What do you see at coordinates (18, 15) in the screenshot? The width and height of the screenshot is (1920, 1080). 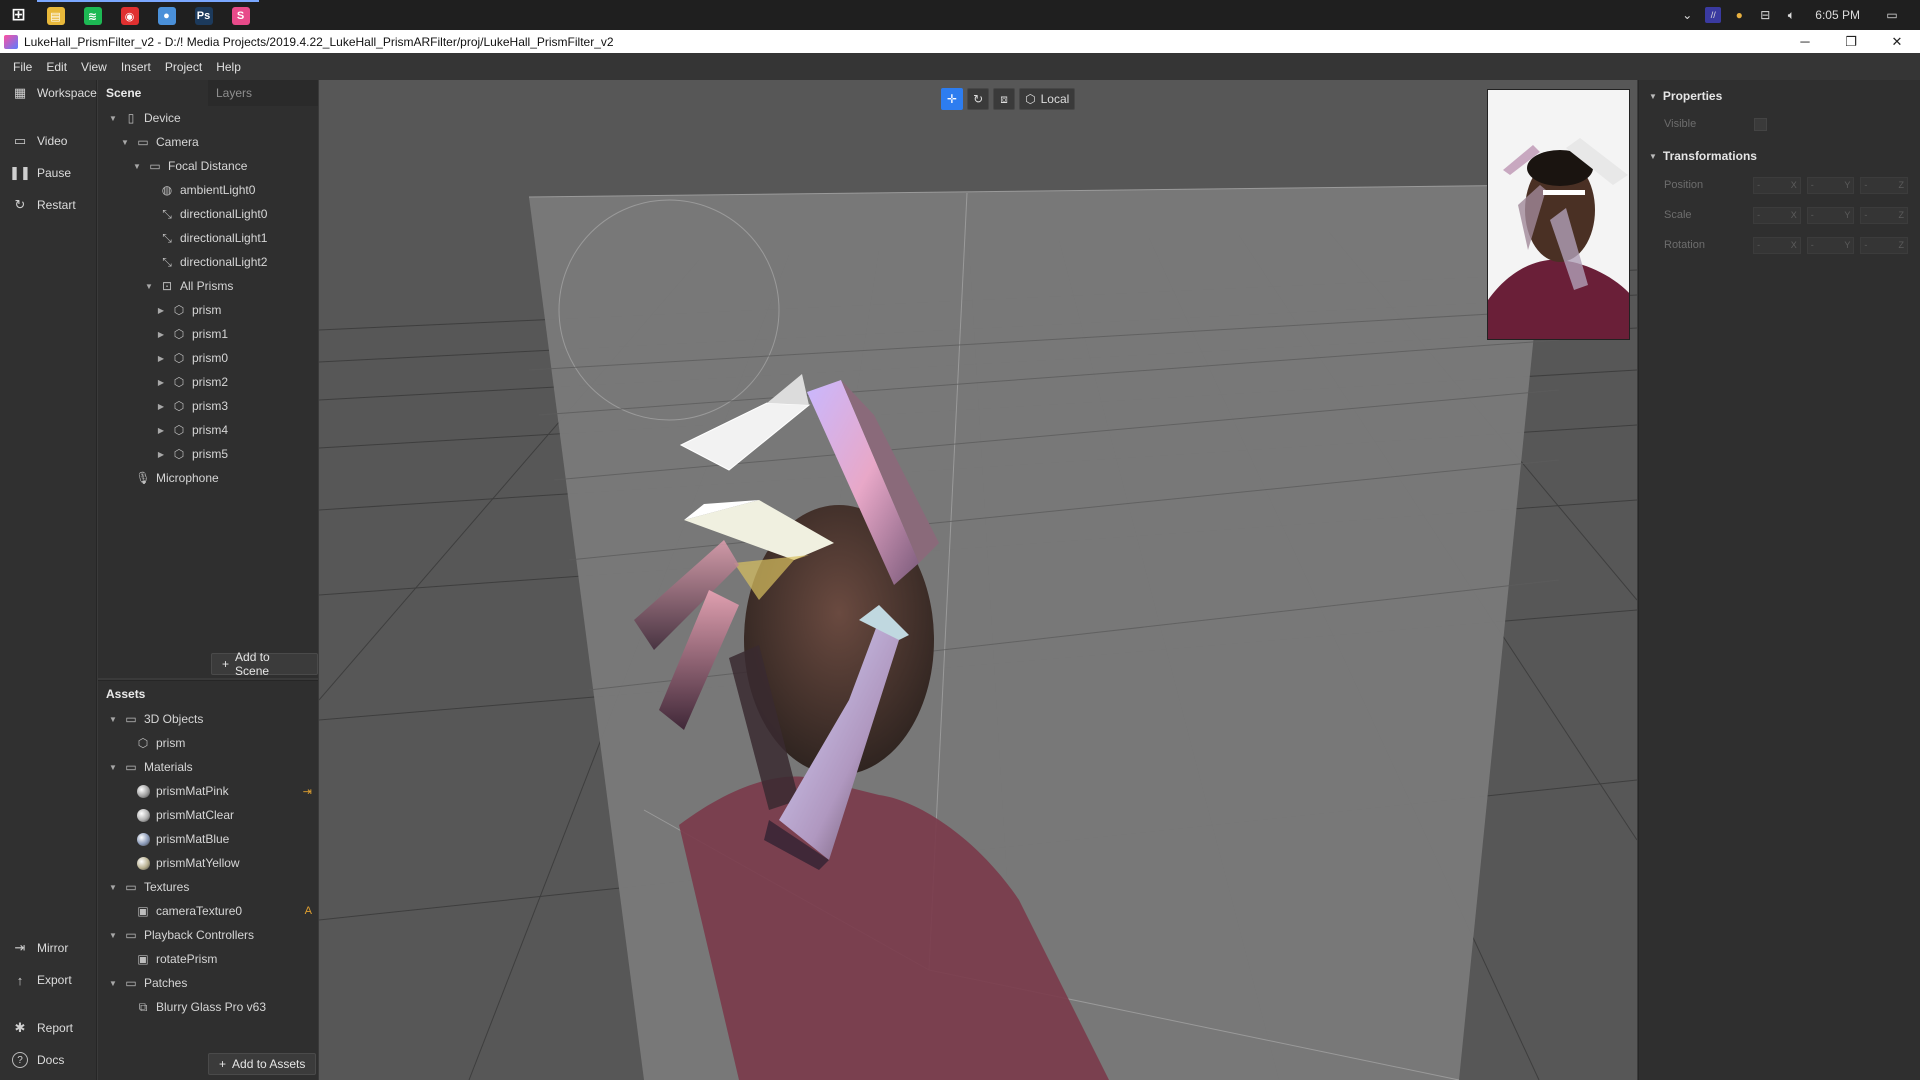 I see `taskbar-windows-start-button: ⊞` at bounding box center [18, 15].